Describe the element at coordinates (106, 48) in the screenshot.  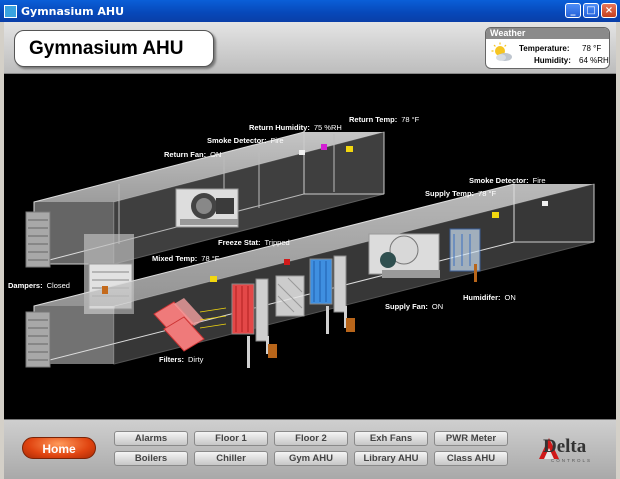
I see `page-title: Gymnasium AHU` at that location.